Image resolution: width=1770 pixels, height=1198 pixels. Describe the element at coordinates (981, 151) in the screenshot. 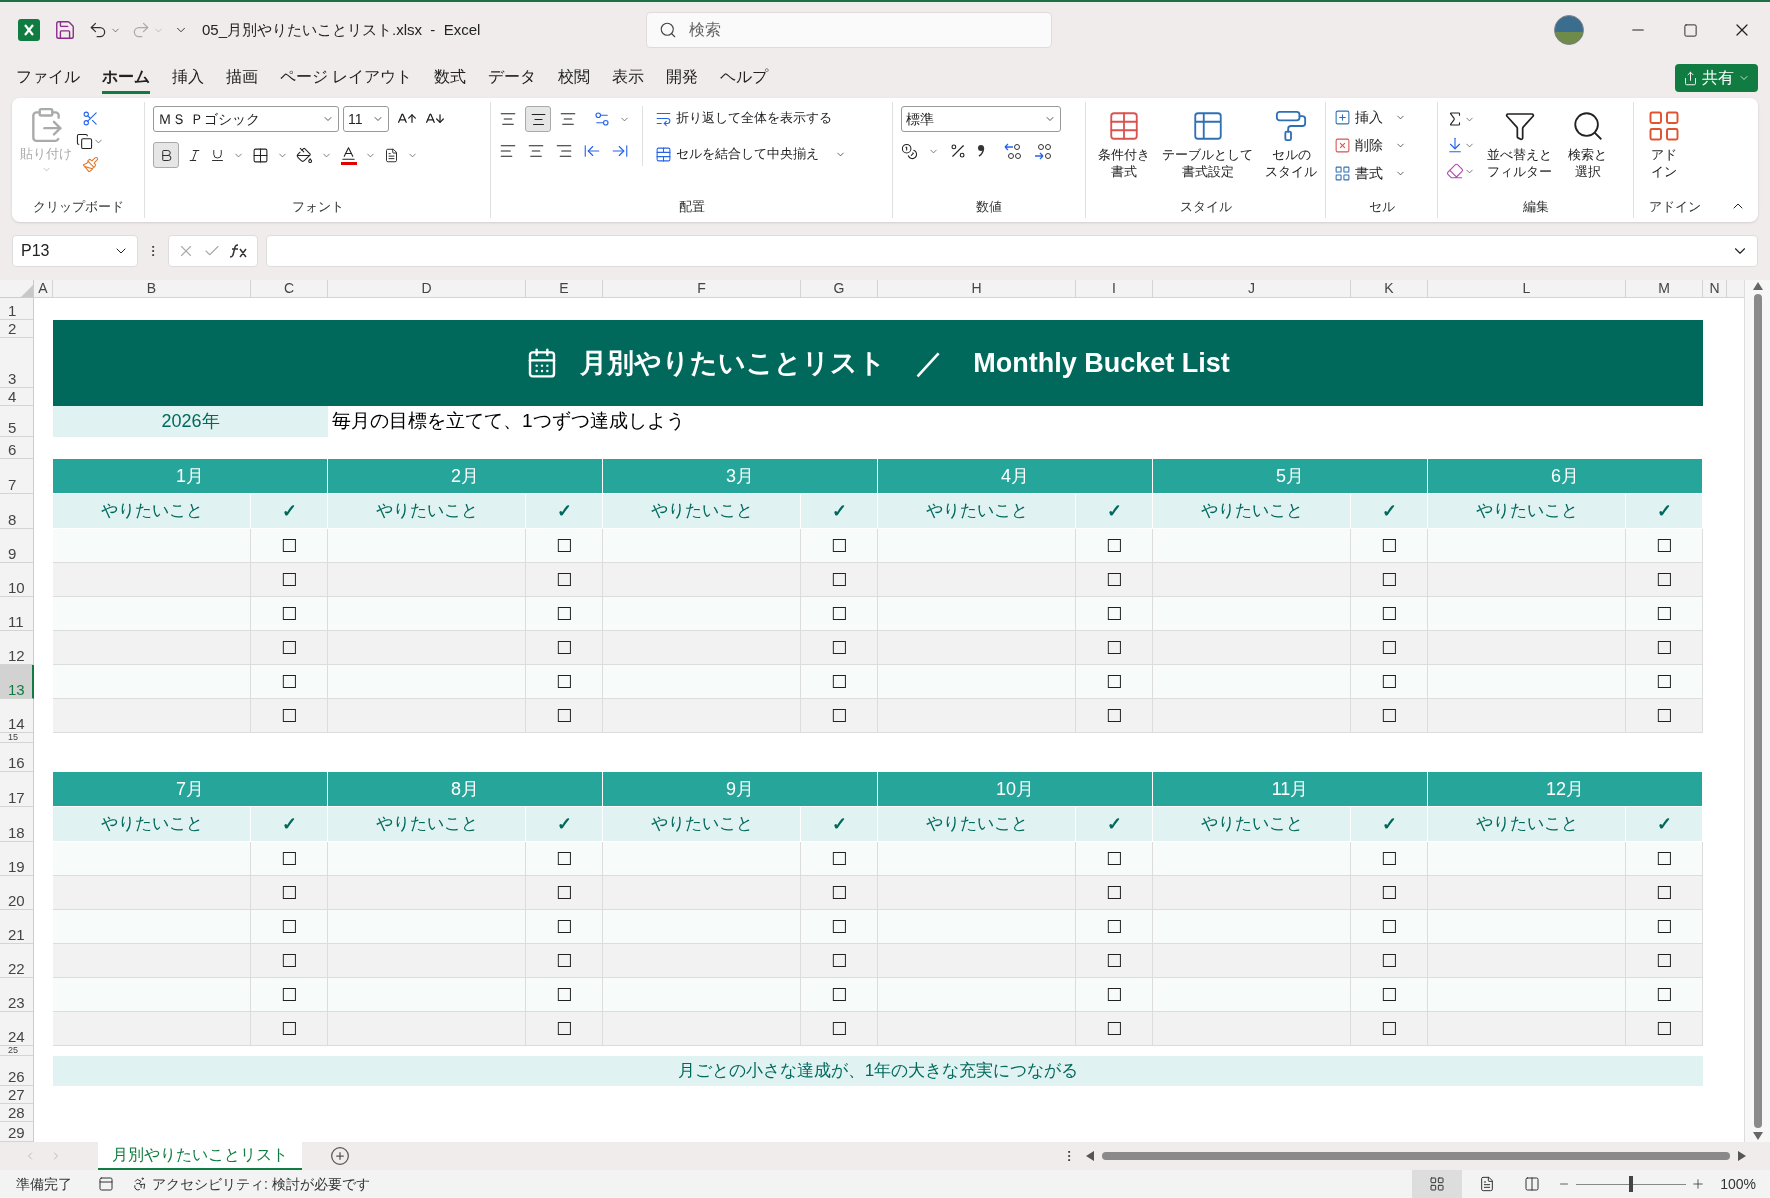

I see `comma-style-icon` at that location.